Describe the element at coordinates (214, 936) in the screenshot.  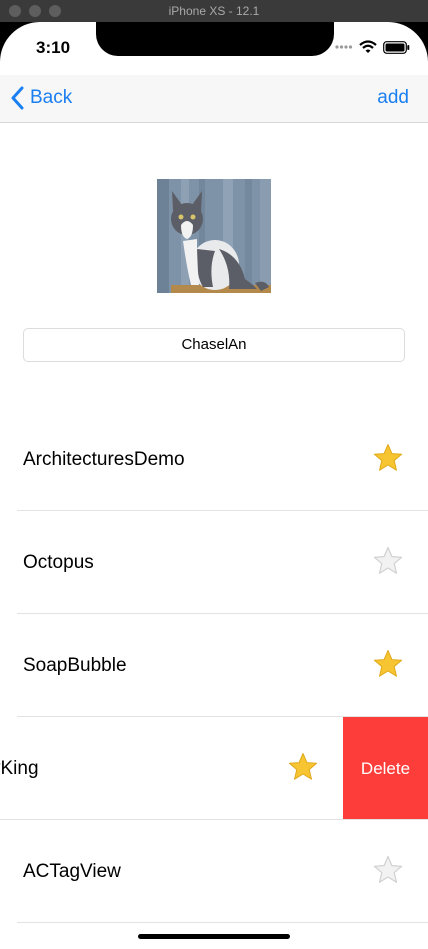
I see `home-indicator` at that location.